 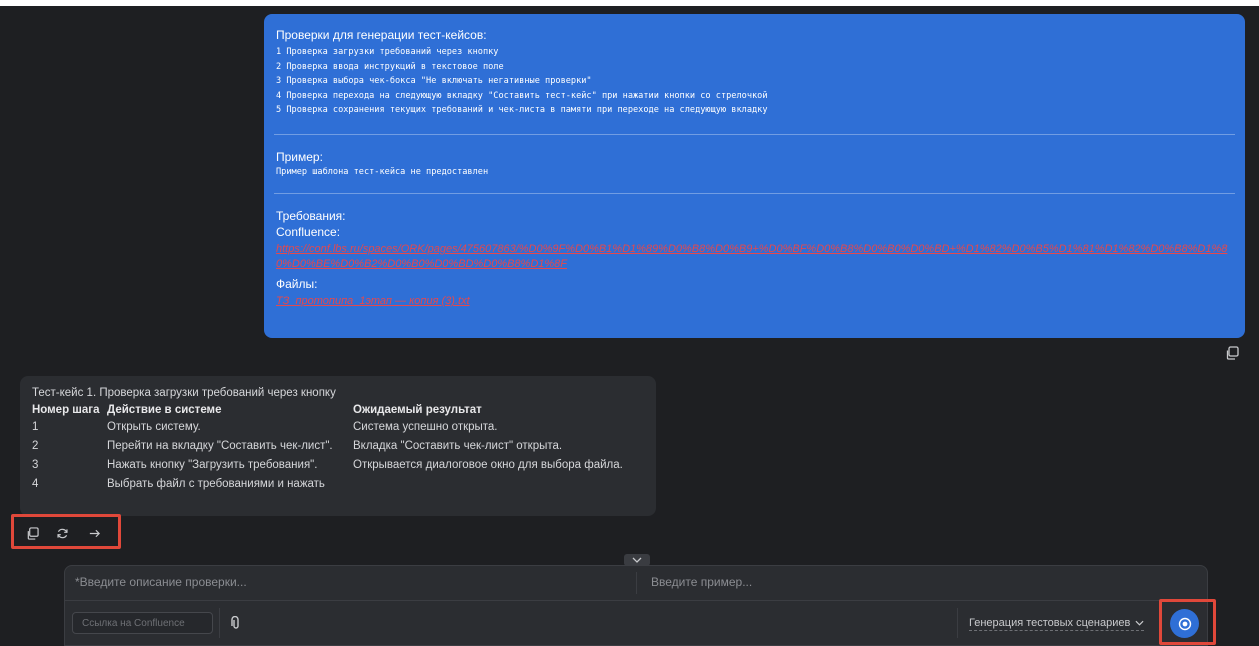 I want to click on confluence-link-input, so click(x=142, y=623).